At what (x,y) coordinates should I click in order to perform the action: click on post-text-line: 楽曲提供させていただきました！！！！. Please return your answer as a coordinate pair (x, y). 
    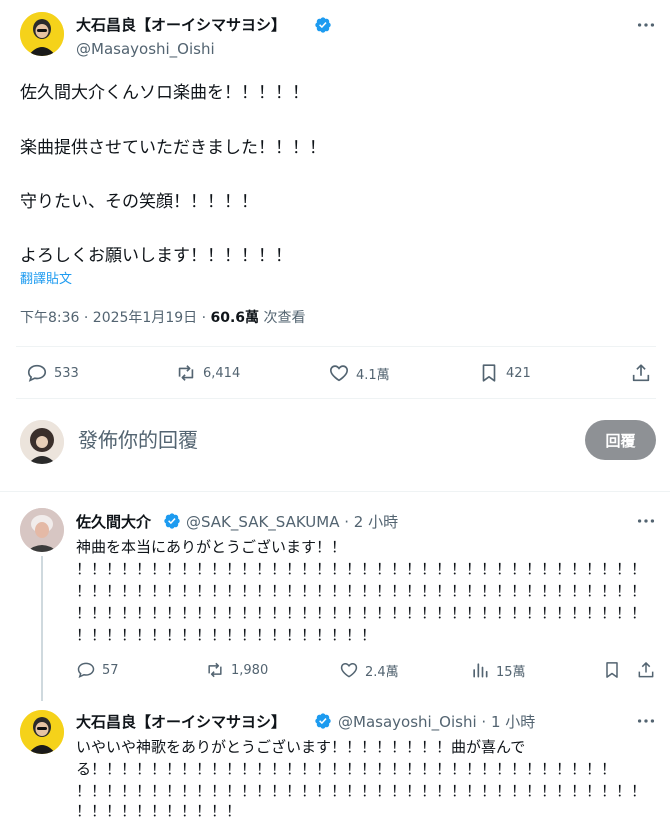
    Looking at the image, I should click on (173, 148).